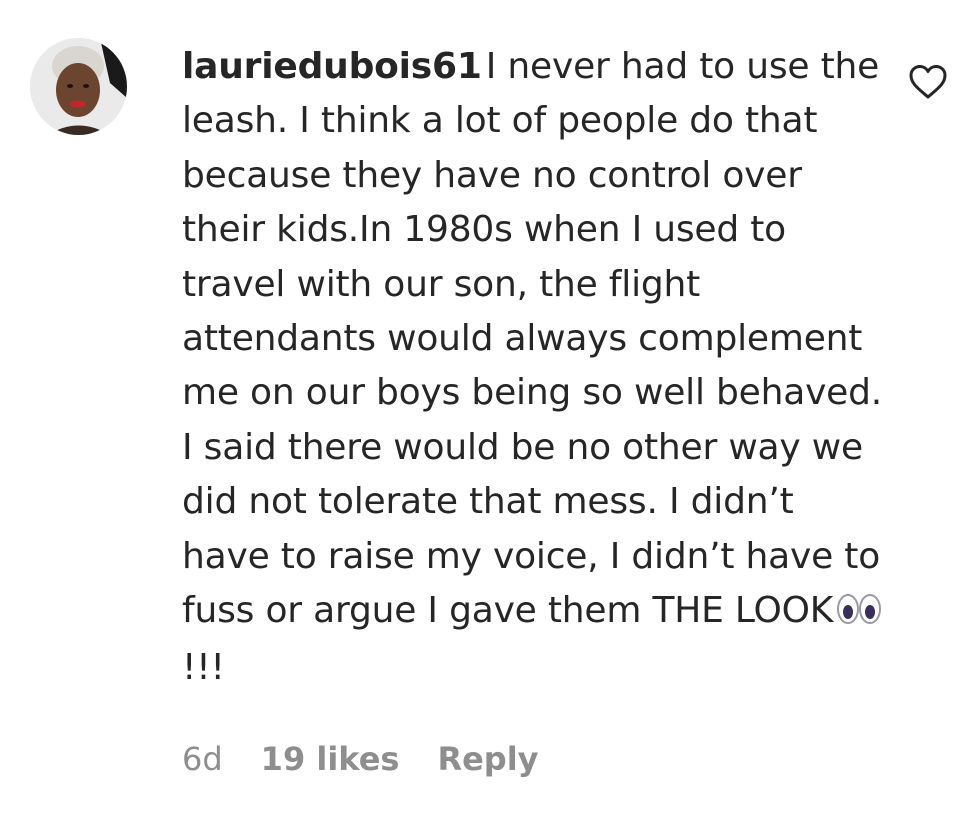 The height and width of the screenshot is (813, 980). I want to click on avatar-image, so click(78, 86).